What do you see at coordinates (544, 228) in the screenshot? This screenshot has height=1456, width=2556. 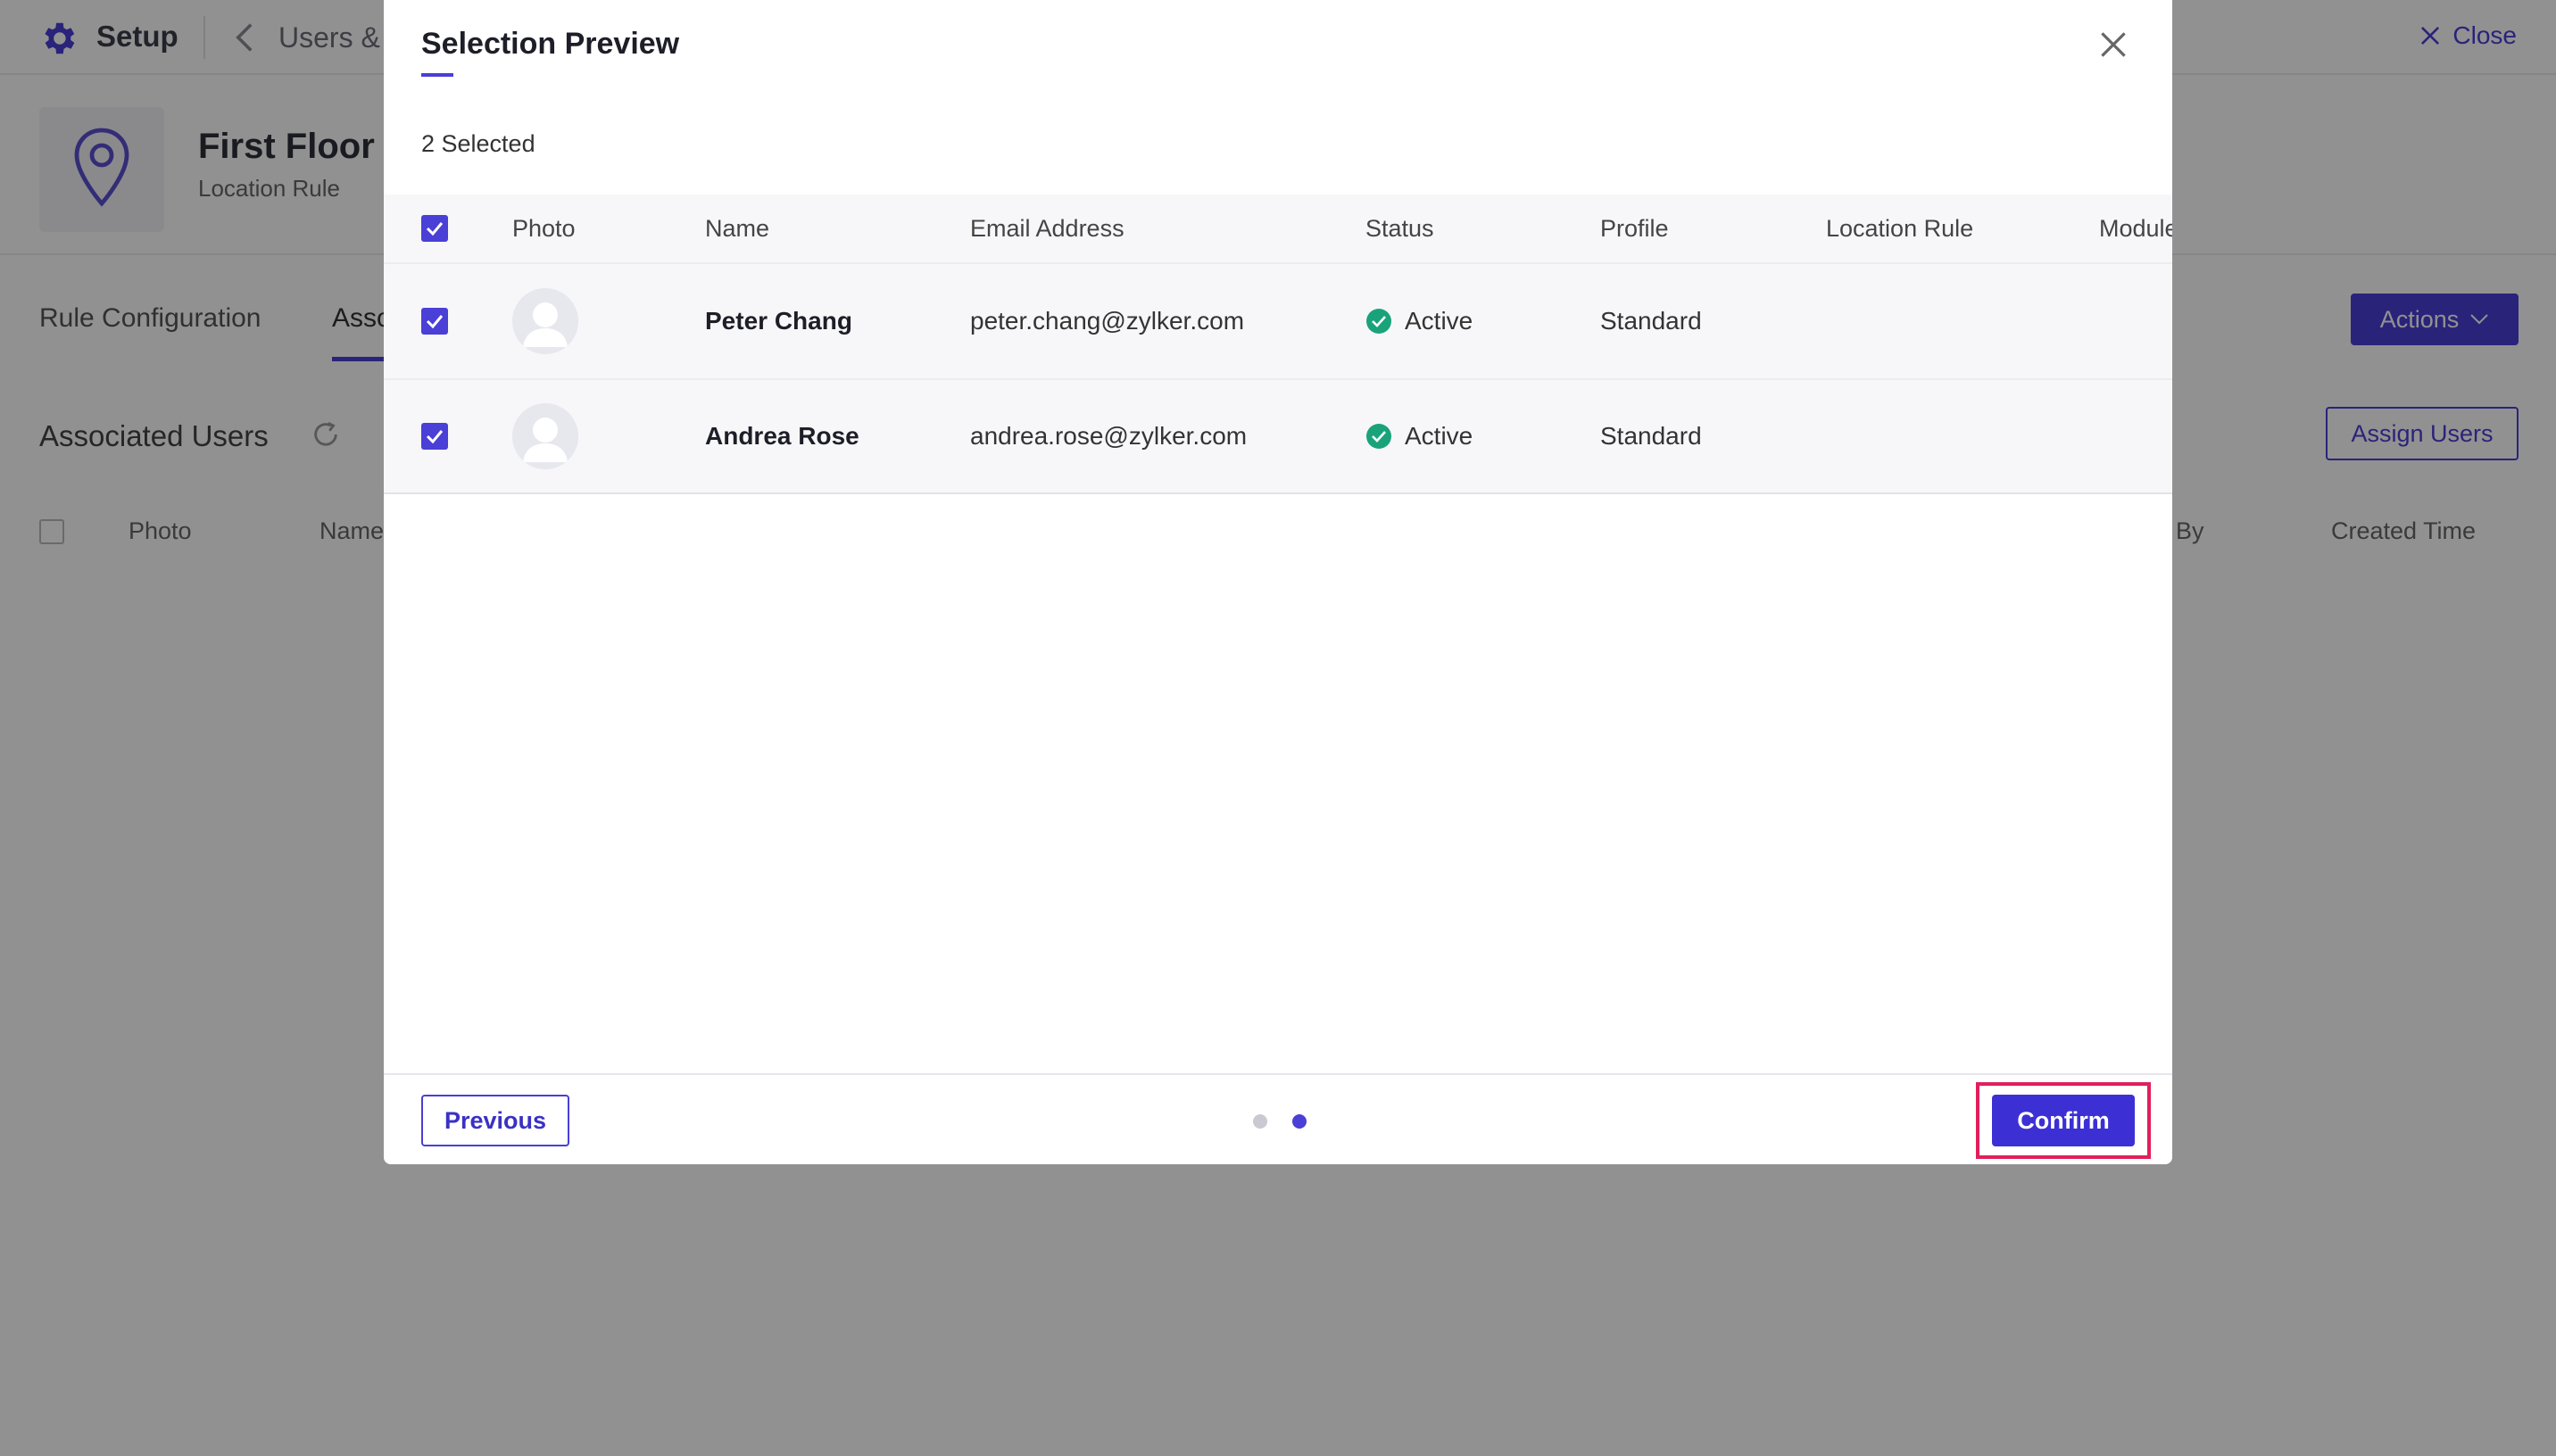 I see `col-photo: Photo` at bounding box center [544, 228].